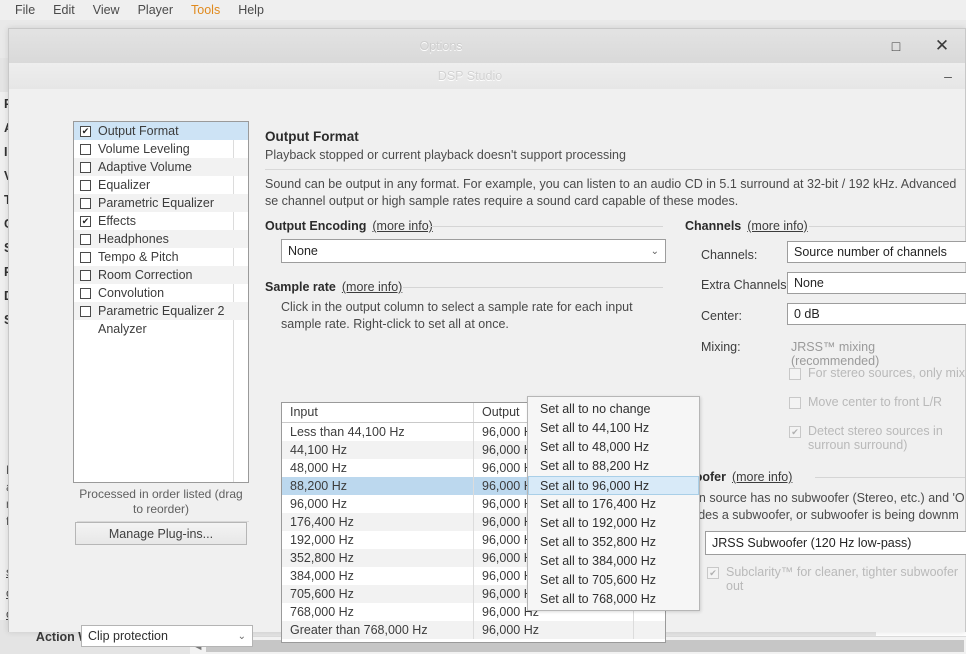 Image resolution: width=966 pixels, height=654 pixels. Describe the element at coordinates (205, 10) in the screenshot. I see `menu-item-tools: Tools` at that location.